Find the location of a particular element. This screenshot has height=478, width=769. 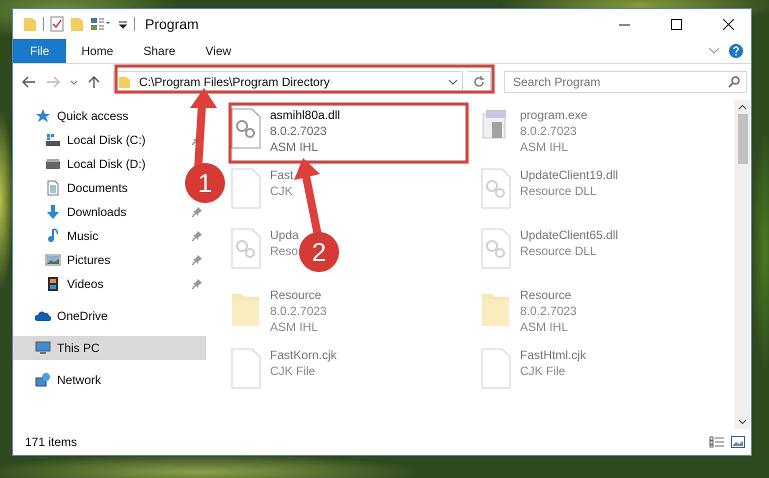

scroll-up-icon is located at coordinates (742, 107).